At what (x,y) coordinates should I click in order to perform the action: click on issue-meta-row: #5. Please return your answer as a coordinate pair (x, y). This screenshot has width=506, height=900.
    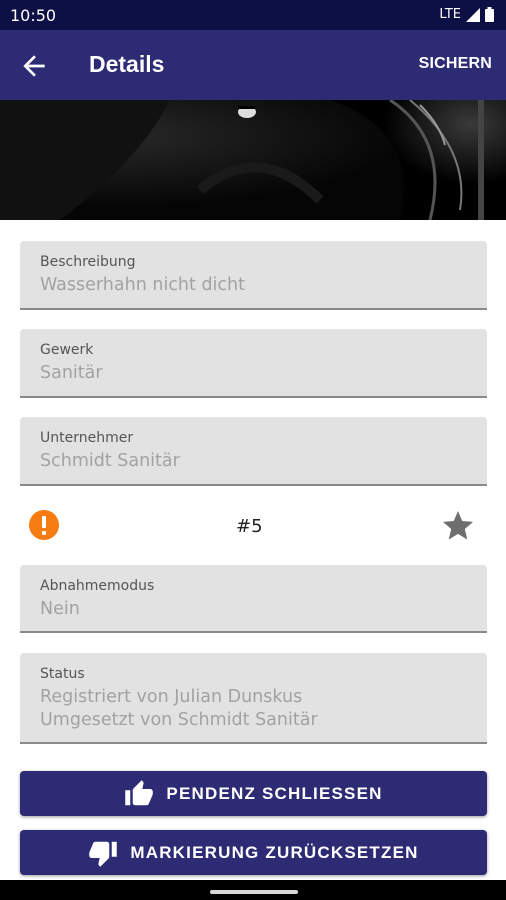
    Looking at the image, I should click on (253, 526).